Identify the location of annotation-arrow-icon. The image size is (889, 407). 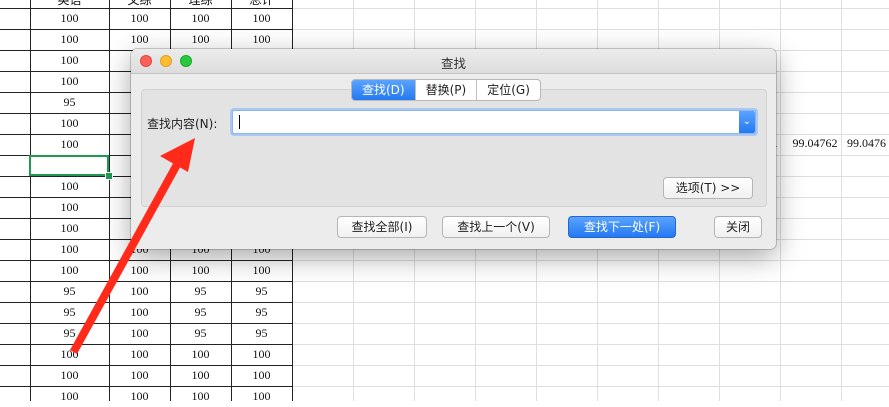
(132, 246).